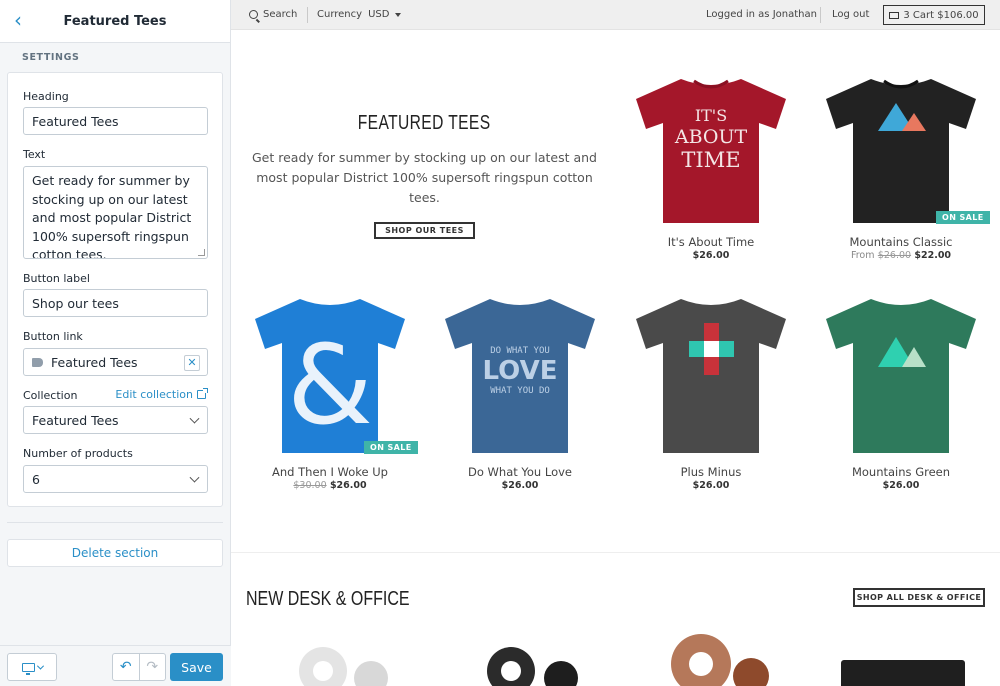 This screenshot has width=1000, height=686. I want to click on product-card: IT'S ABOUT TIME It's About Time $26.00, so click(711, 162).